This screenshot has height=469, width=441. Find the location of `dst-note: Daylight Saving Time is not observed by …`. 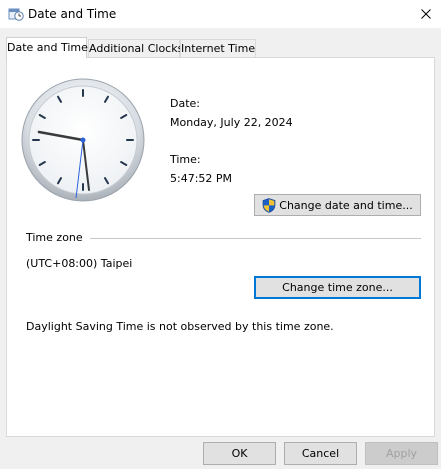

dst-note: Daylight Saving Time is not observed by … is located at coordinates (180, 326).